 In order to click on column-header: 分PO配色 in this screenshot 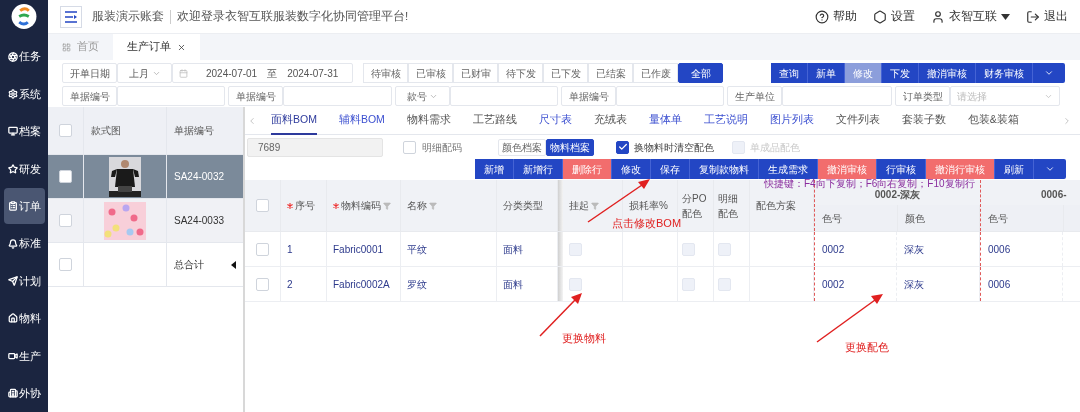, I will do `click(695, 205)`.